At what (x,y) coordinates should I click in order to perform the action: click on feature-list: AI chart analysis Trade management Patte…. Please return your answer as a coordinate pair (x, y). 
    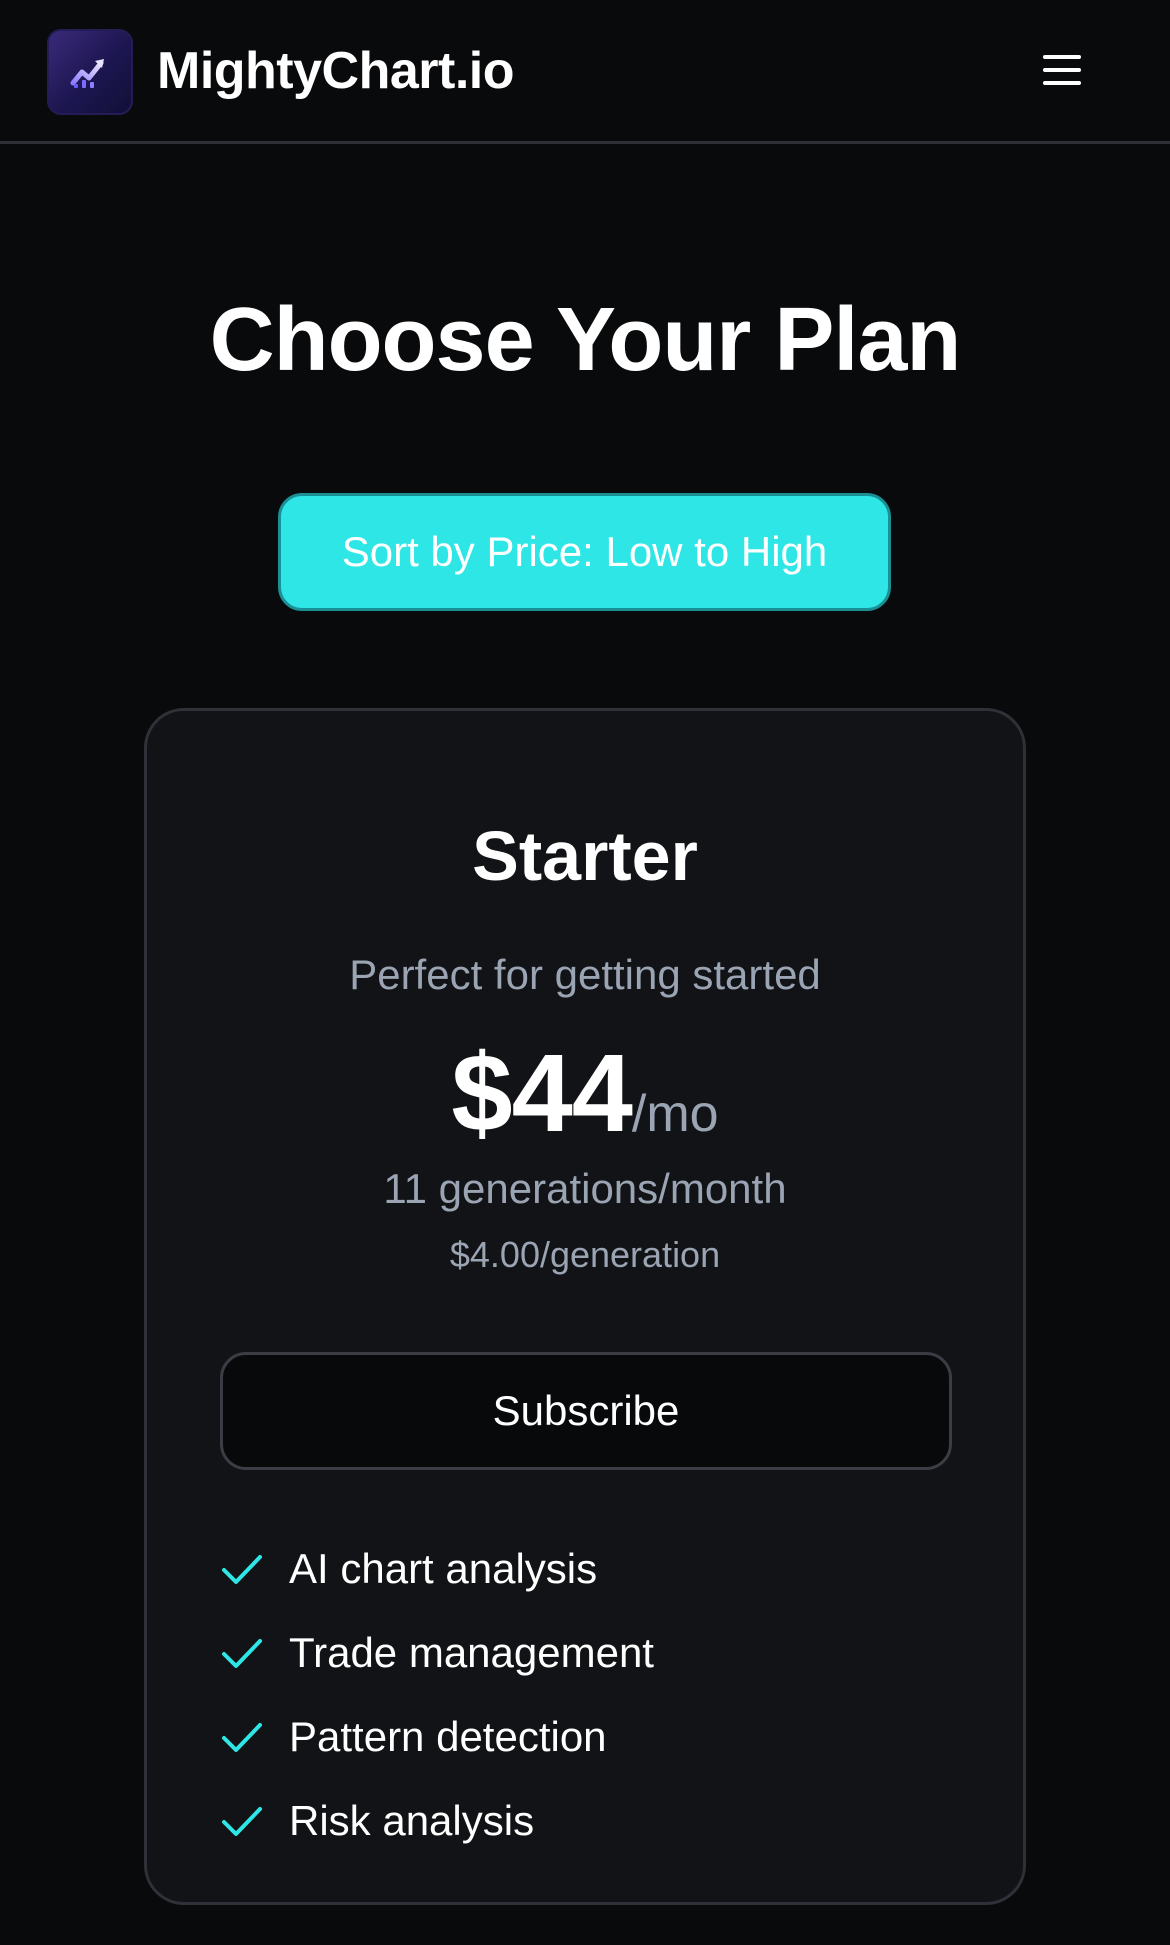
    Looking at the image, I should click on (590, 1695).